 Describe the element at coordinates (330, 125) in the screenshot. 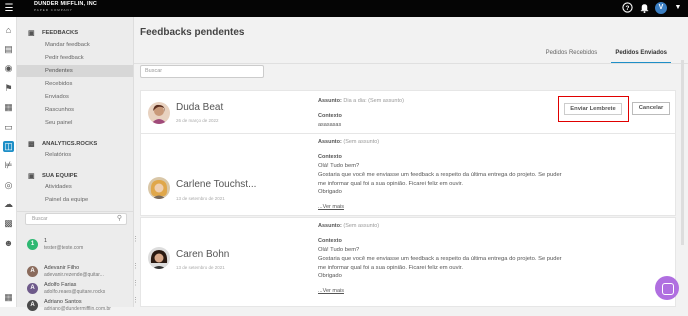

I see `context-text: asasasas` at that location.